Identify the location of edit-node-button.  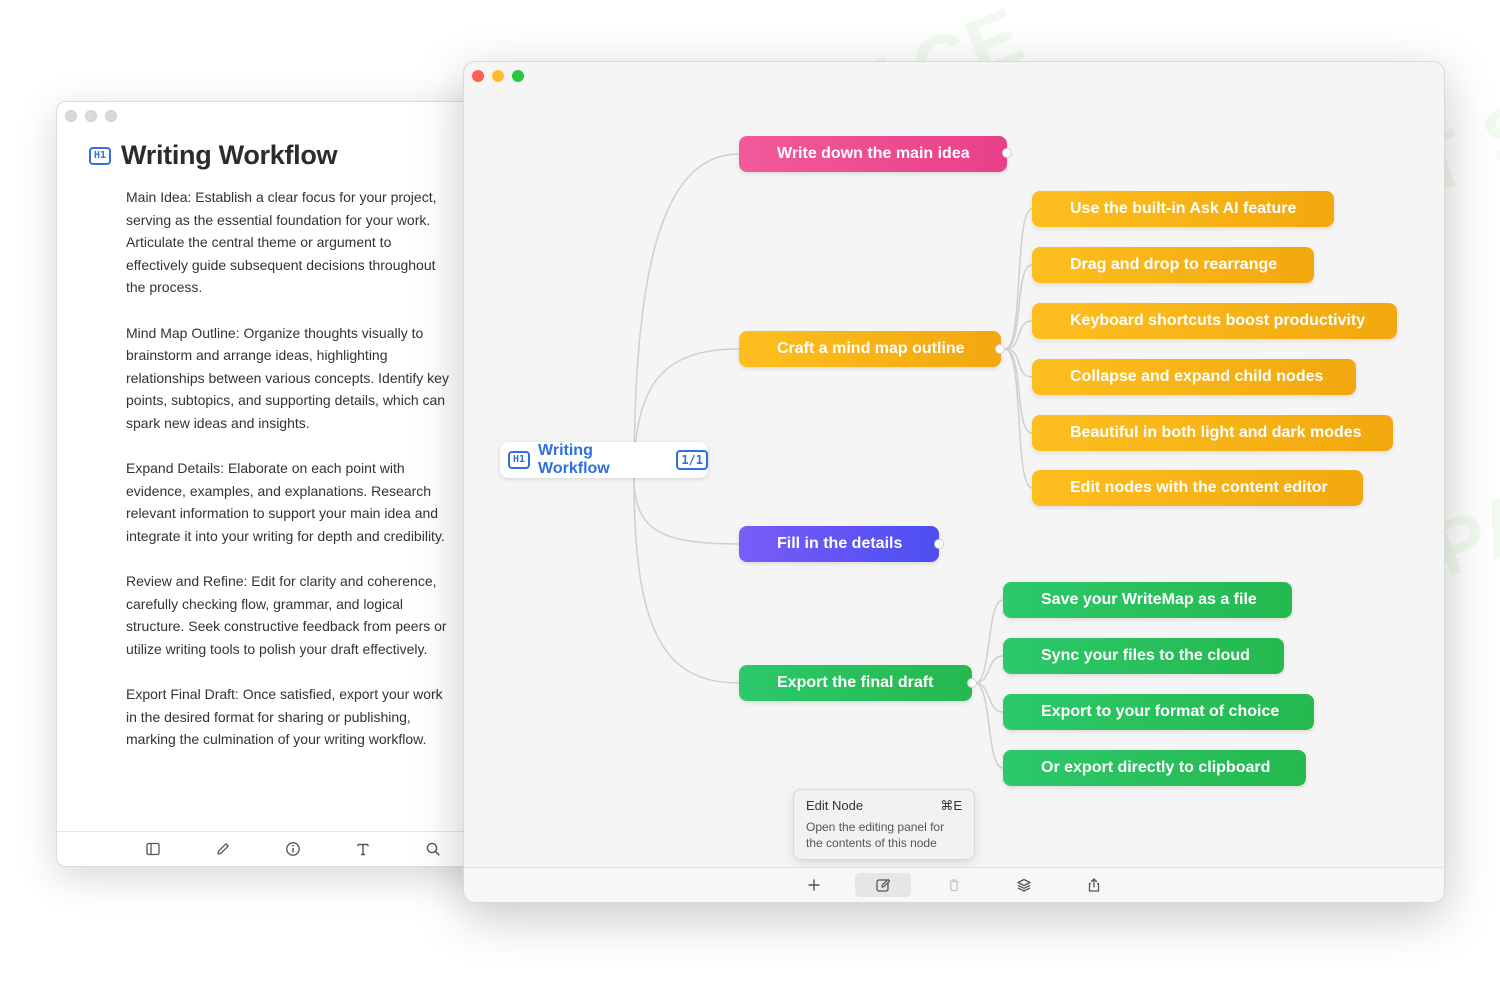
(883, 885).